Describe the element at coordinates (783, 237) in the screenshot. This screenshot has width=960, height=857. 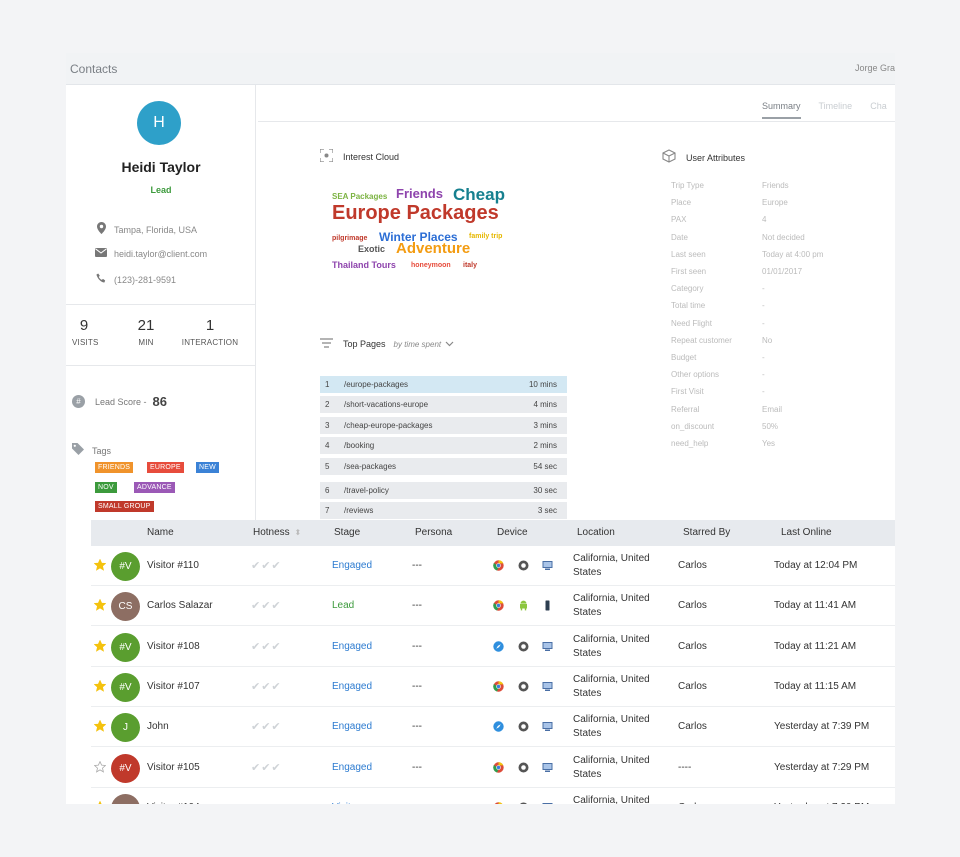
I see `attribute-value: Not decided` at that location.